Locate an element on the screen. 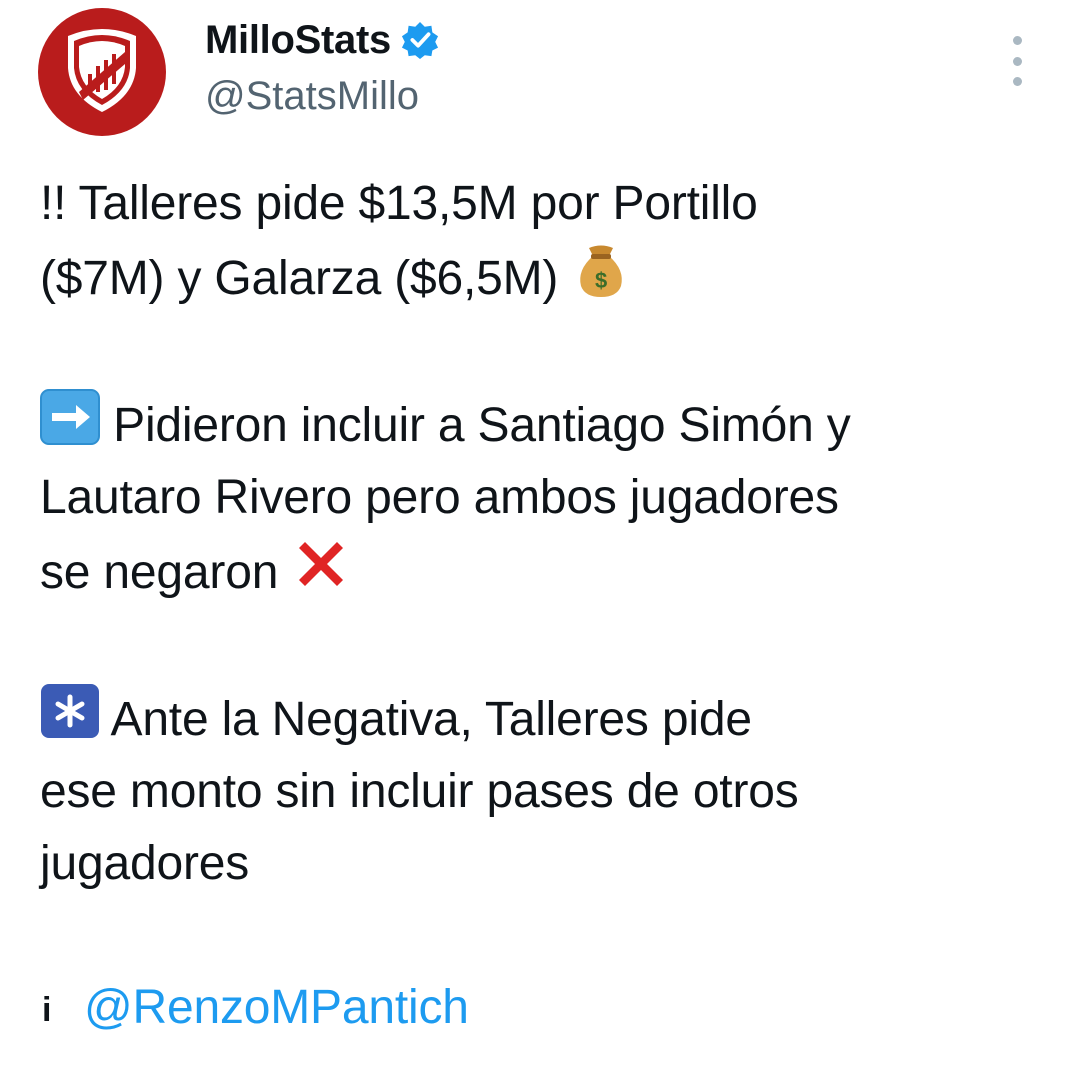  tweet-line-text: Ante la Negativa, Talleres pide is located at coordinates (431, 719).